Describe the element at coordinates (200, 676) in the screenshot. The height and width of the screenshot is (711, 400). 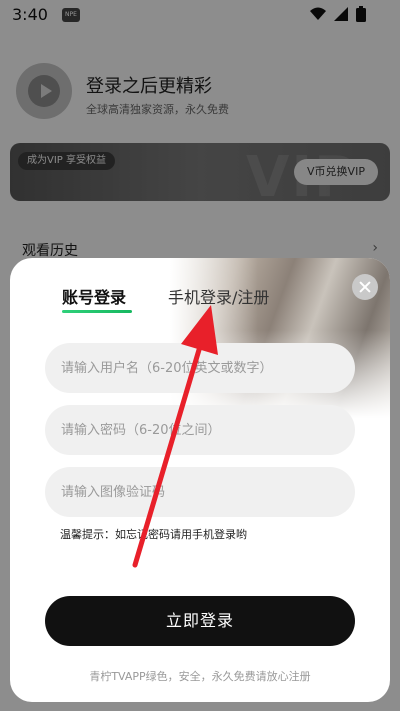
I see `footer-note: 青柠TVAPP绿色，安全，永久免费请放心注册` at that location.